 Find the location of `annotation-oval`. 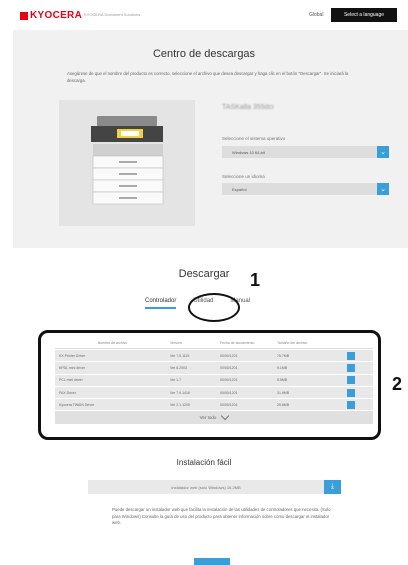

annotation-oval is located at coordinates (214, 307).